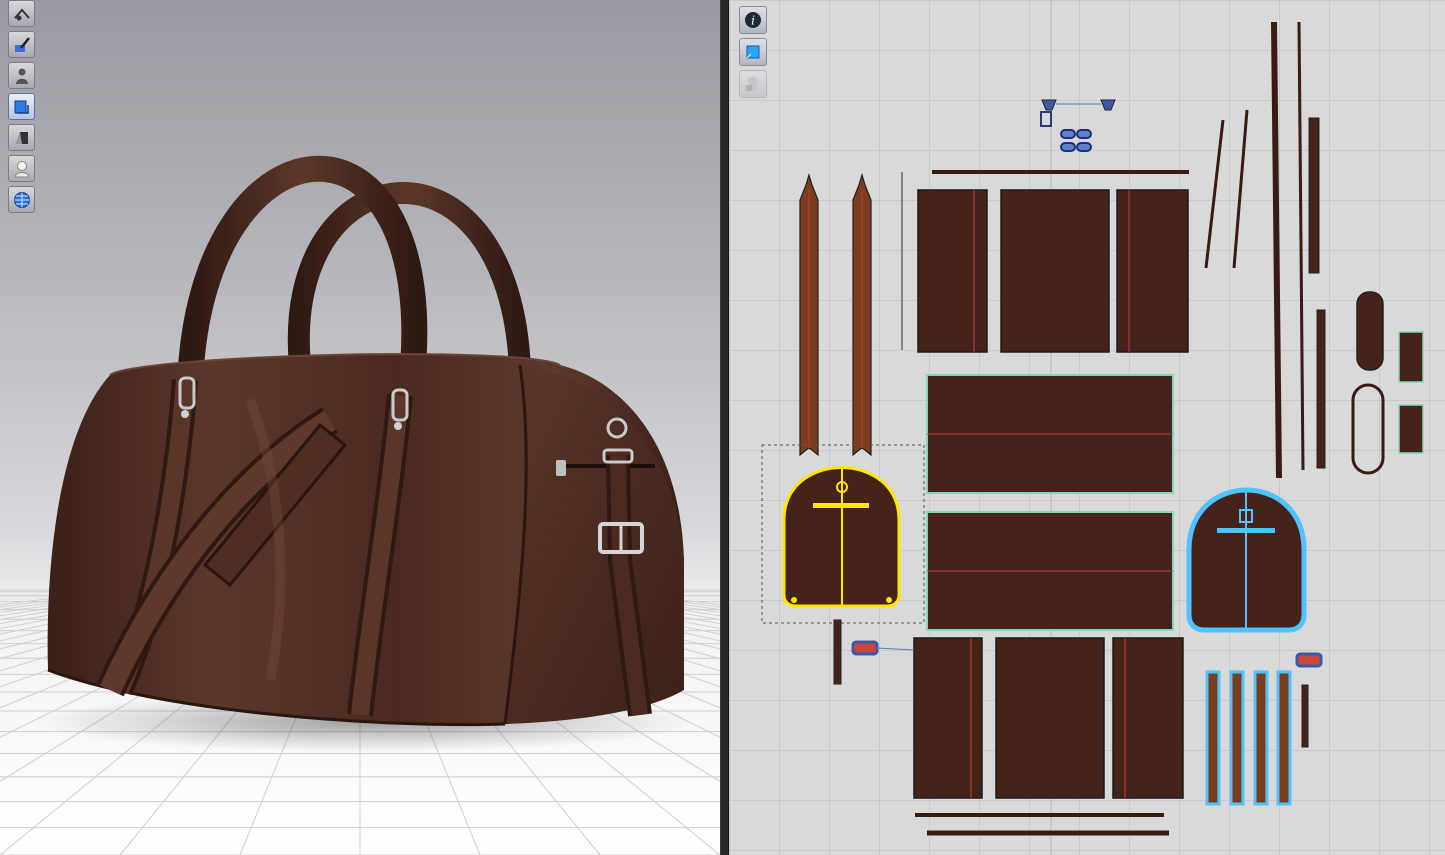  I want to click on info-button: i, so click(753, 20).